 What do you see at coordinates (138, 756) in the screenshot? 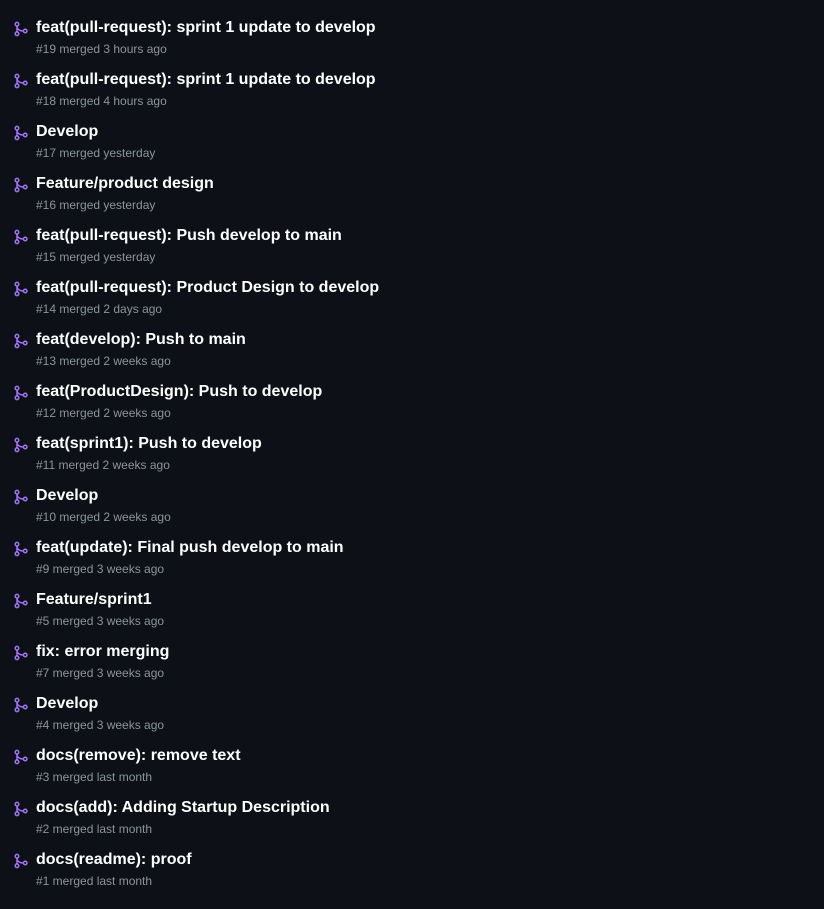
I see `pull-request-title: docs(remove): remove text` at bounding box center [138, 756].